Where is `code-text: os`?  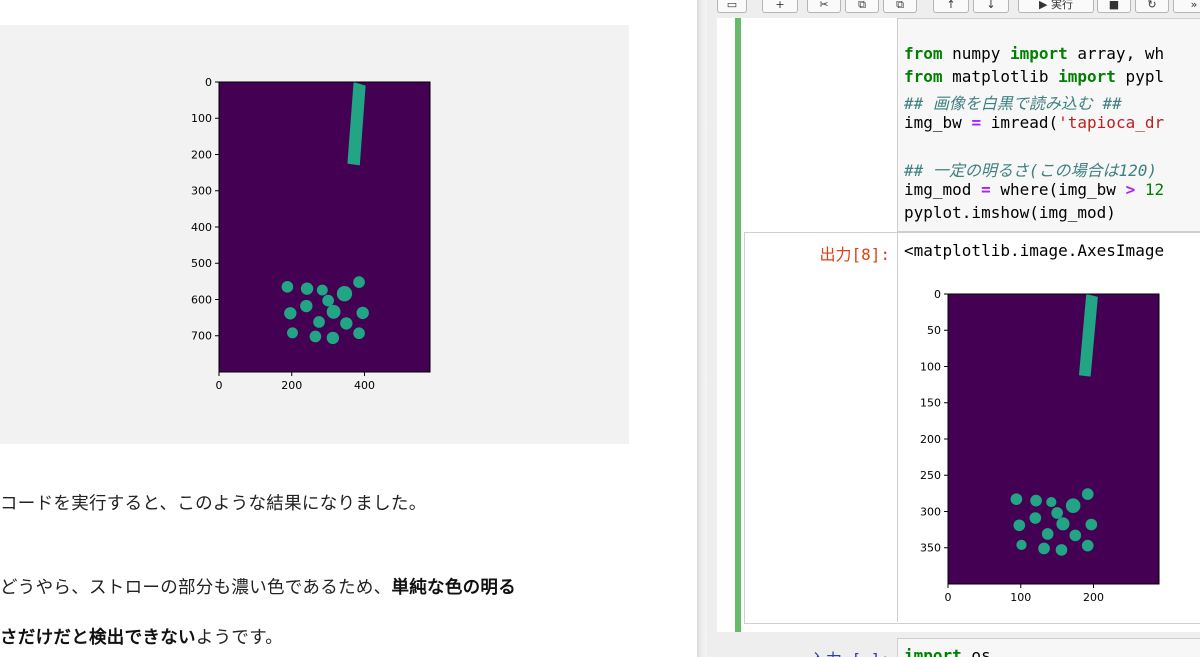
code-text: os is located at coordinates (976, 651).